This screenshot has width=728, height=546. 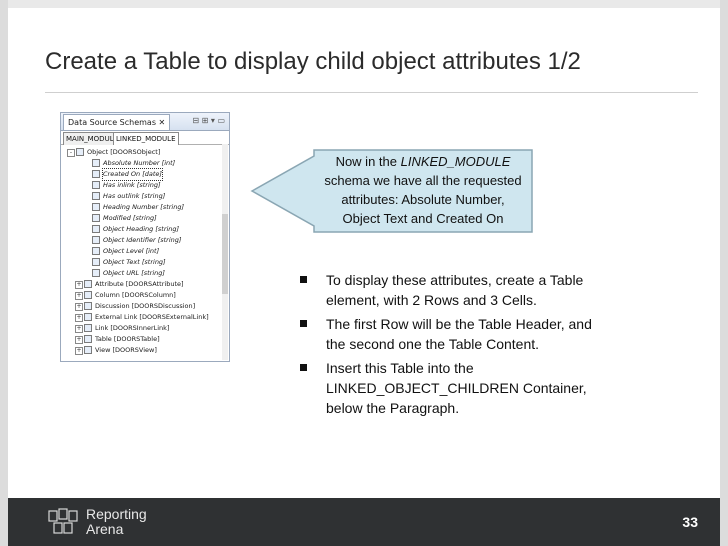 What do you see at coordinates (162, 122) in the screenshot?
I see `close-icon: ✕` at bounding box center [162, 122].